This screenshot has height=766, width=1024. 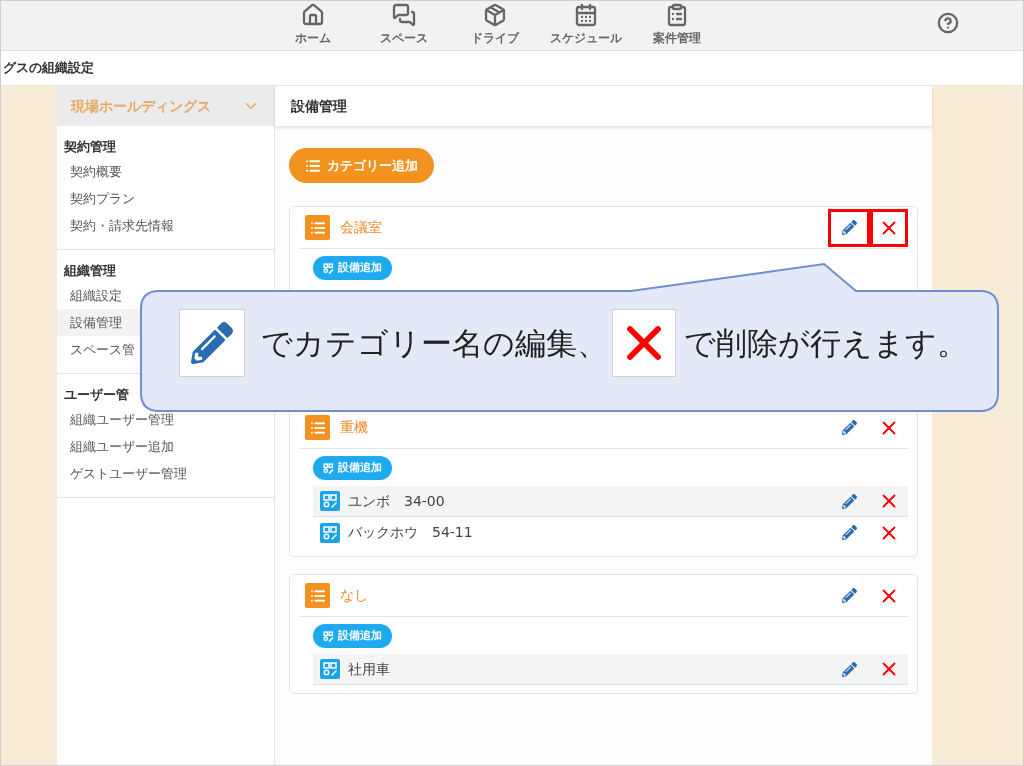 What do you see at coordinates (90, 147) in the screenshot?
I see `section-heading: 契約管理` at bounding box center [90, 147].